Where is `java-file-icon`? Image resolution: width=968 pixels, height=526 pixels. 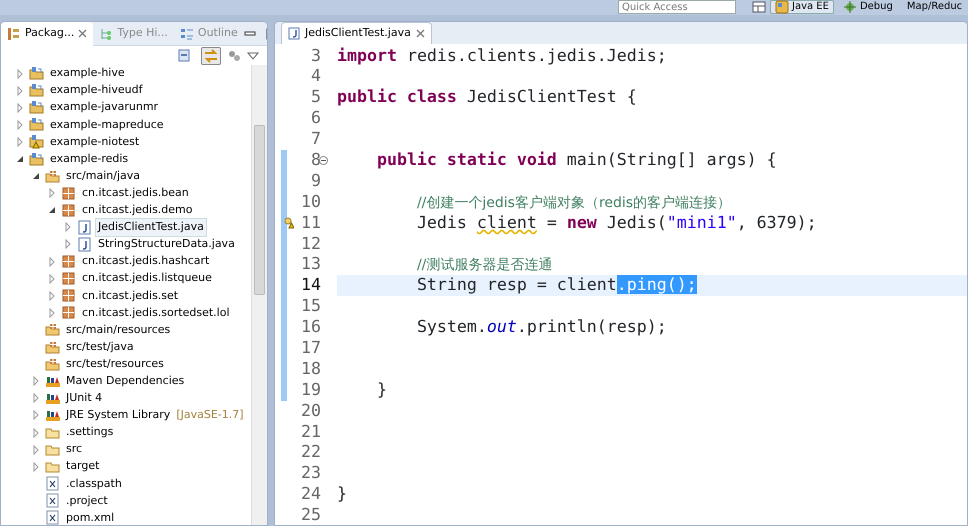 java-file-icon is located at coordinates (294, 33).